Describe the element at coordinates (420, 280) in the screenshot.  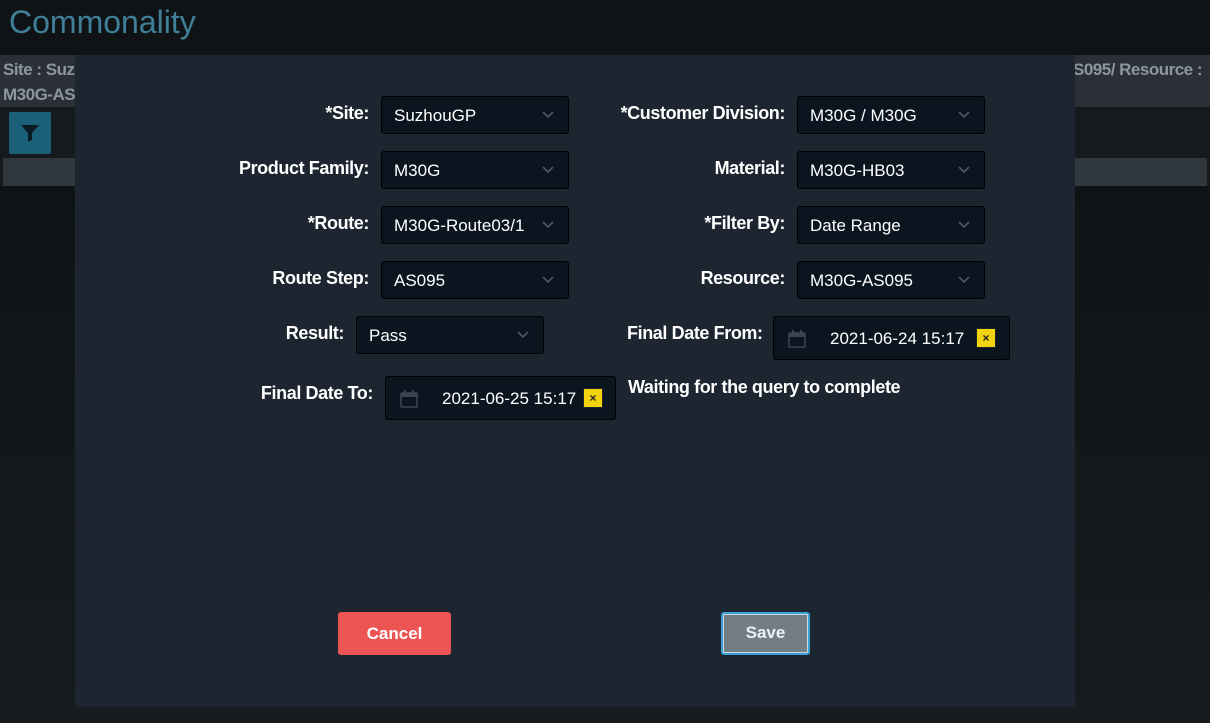
I see `route-step-value: AS095` at that location.